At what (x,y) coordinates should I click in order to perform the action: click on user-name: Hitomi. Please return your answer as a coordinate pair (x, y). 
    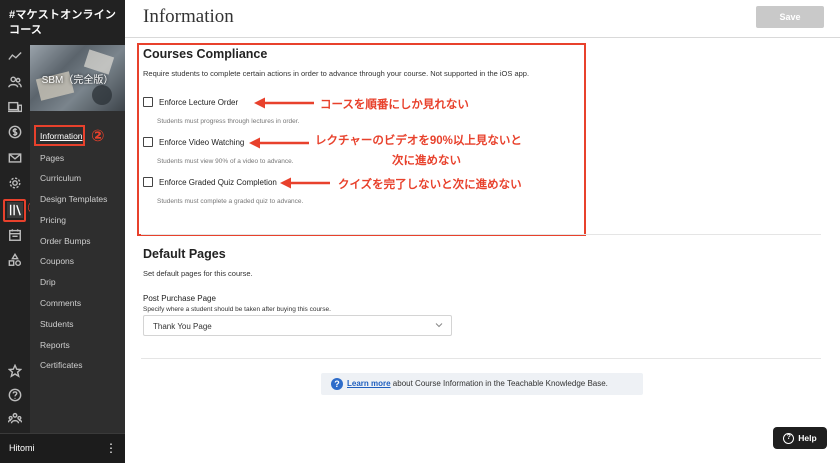
    Looking at the image, I should click on (22, 448).